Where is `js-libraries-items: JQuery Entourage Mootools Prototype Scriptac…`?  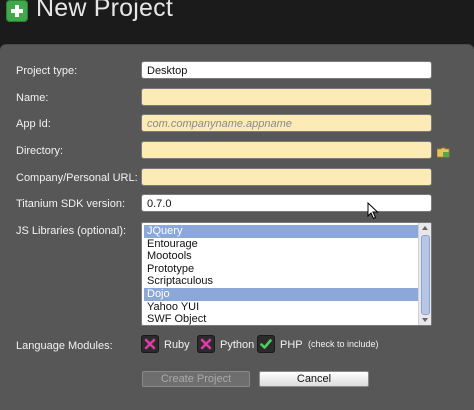 js-libraries-items: JQuery Entourage Mootools Prototype Scriptac… is located at coordinates (281, 275).